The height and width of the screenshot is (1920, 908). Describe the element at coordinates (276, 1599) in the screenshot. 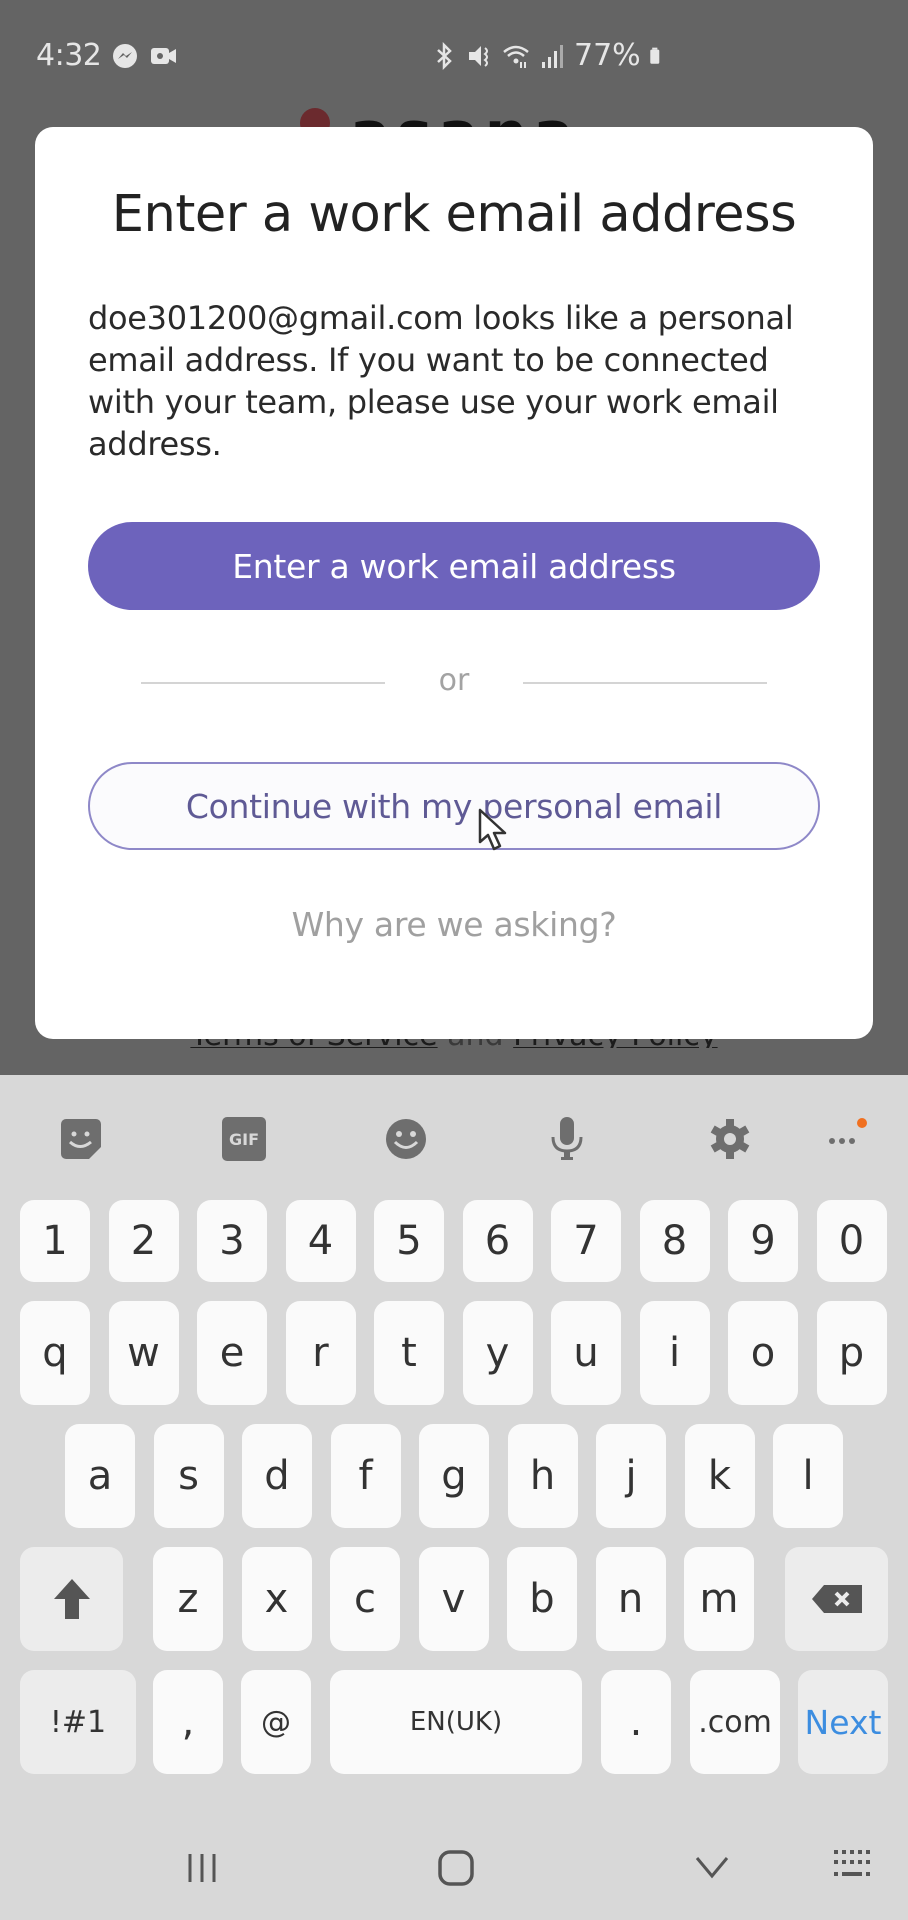

I see `key-x: x` at that location.